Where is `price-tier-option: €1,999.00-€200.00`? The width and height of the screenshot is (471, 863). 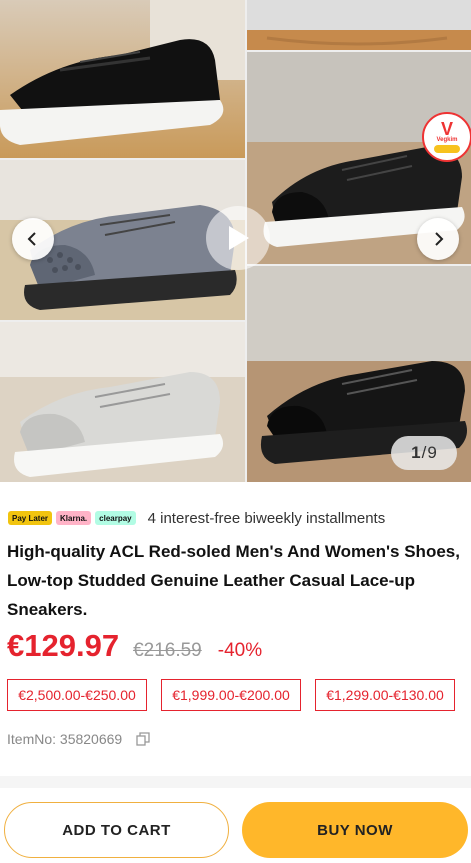 price-tier-option: €1,999.00-€200.00 is located at coordinates (231, 695).